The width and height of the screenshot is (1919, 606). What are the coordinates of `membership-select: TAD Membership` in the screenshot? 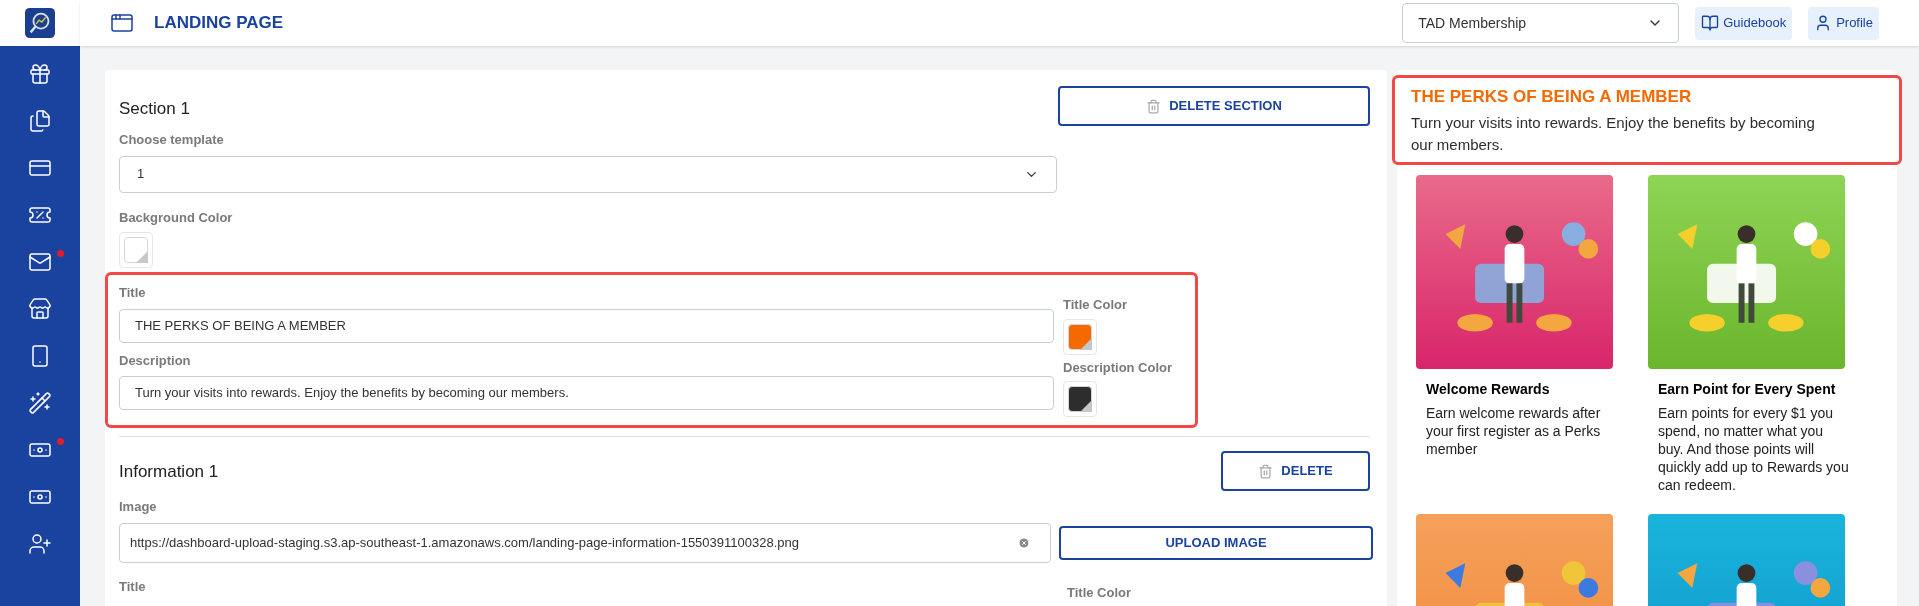 It's located at (1541, 23).